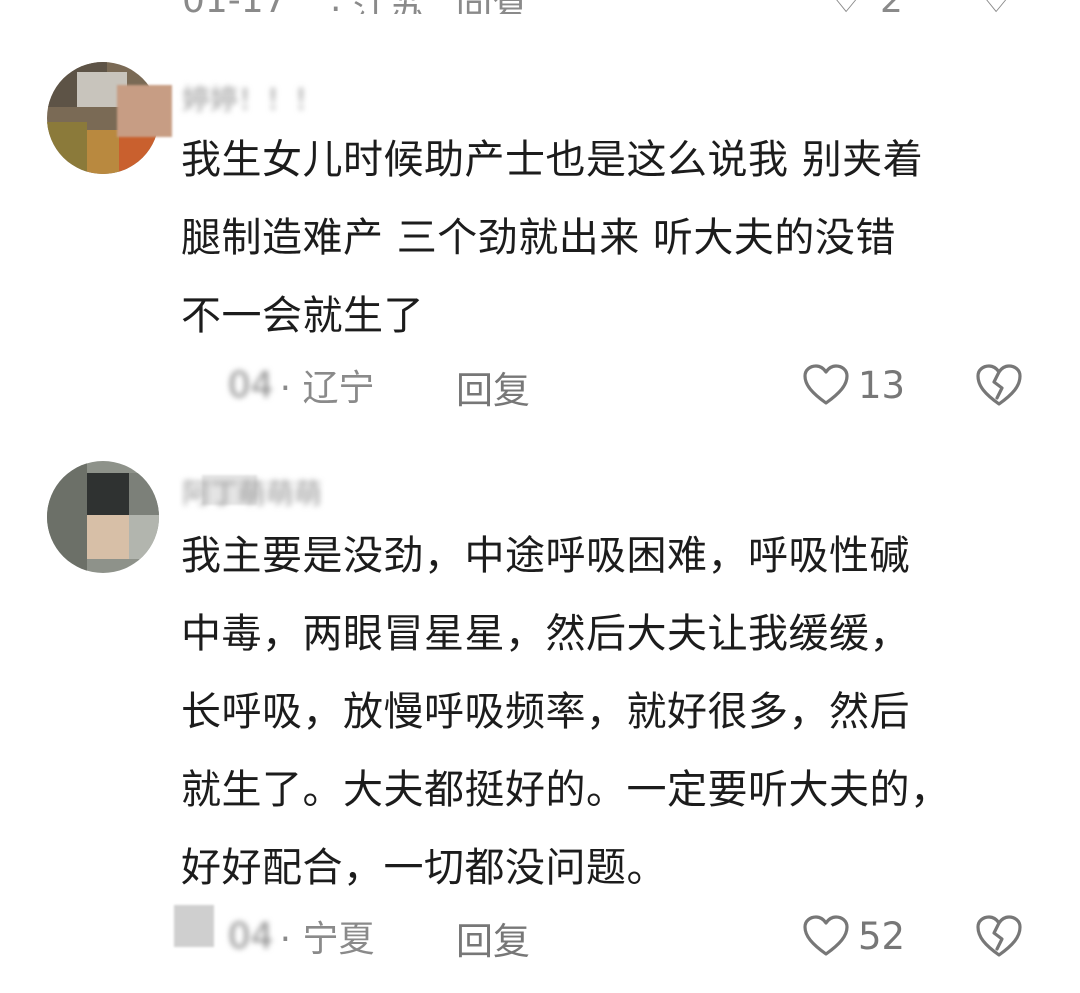 This screenshot has width=1080, height=993. I want to click on previous-comment-dislike-icon: ♡, so click(996, 7).